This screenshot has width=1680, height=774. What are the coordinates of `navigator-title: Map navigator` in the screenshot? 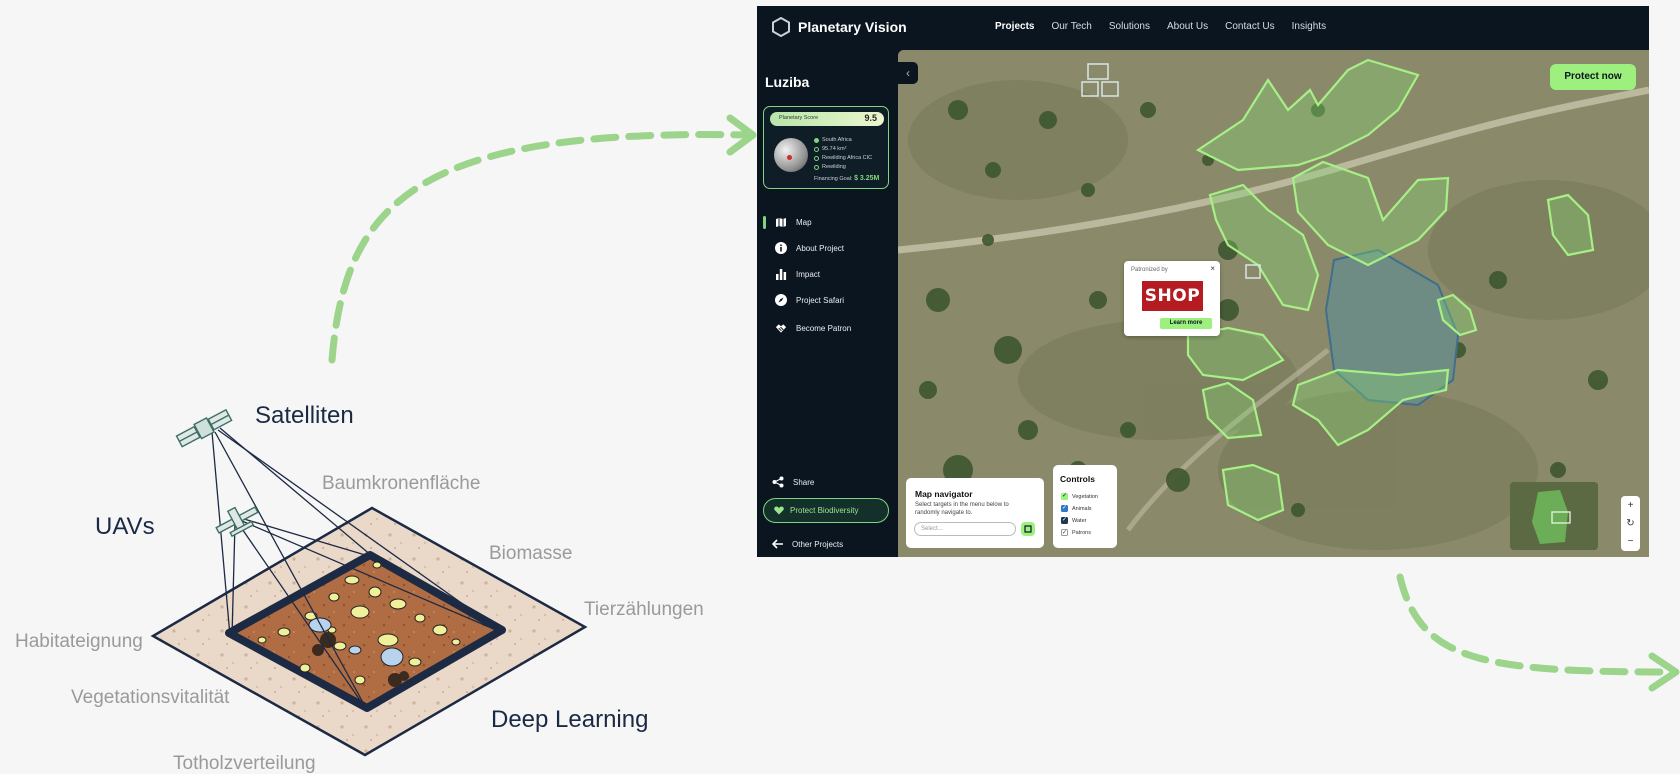 It's located at (944, 494).